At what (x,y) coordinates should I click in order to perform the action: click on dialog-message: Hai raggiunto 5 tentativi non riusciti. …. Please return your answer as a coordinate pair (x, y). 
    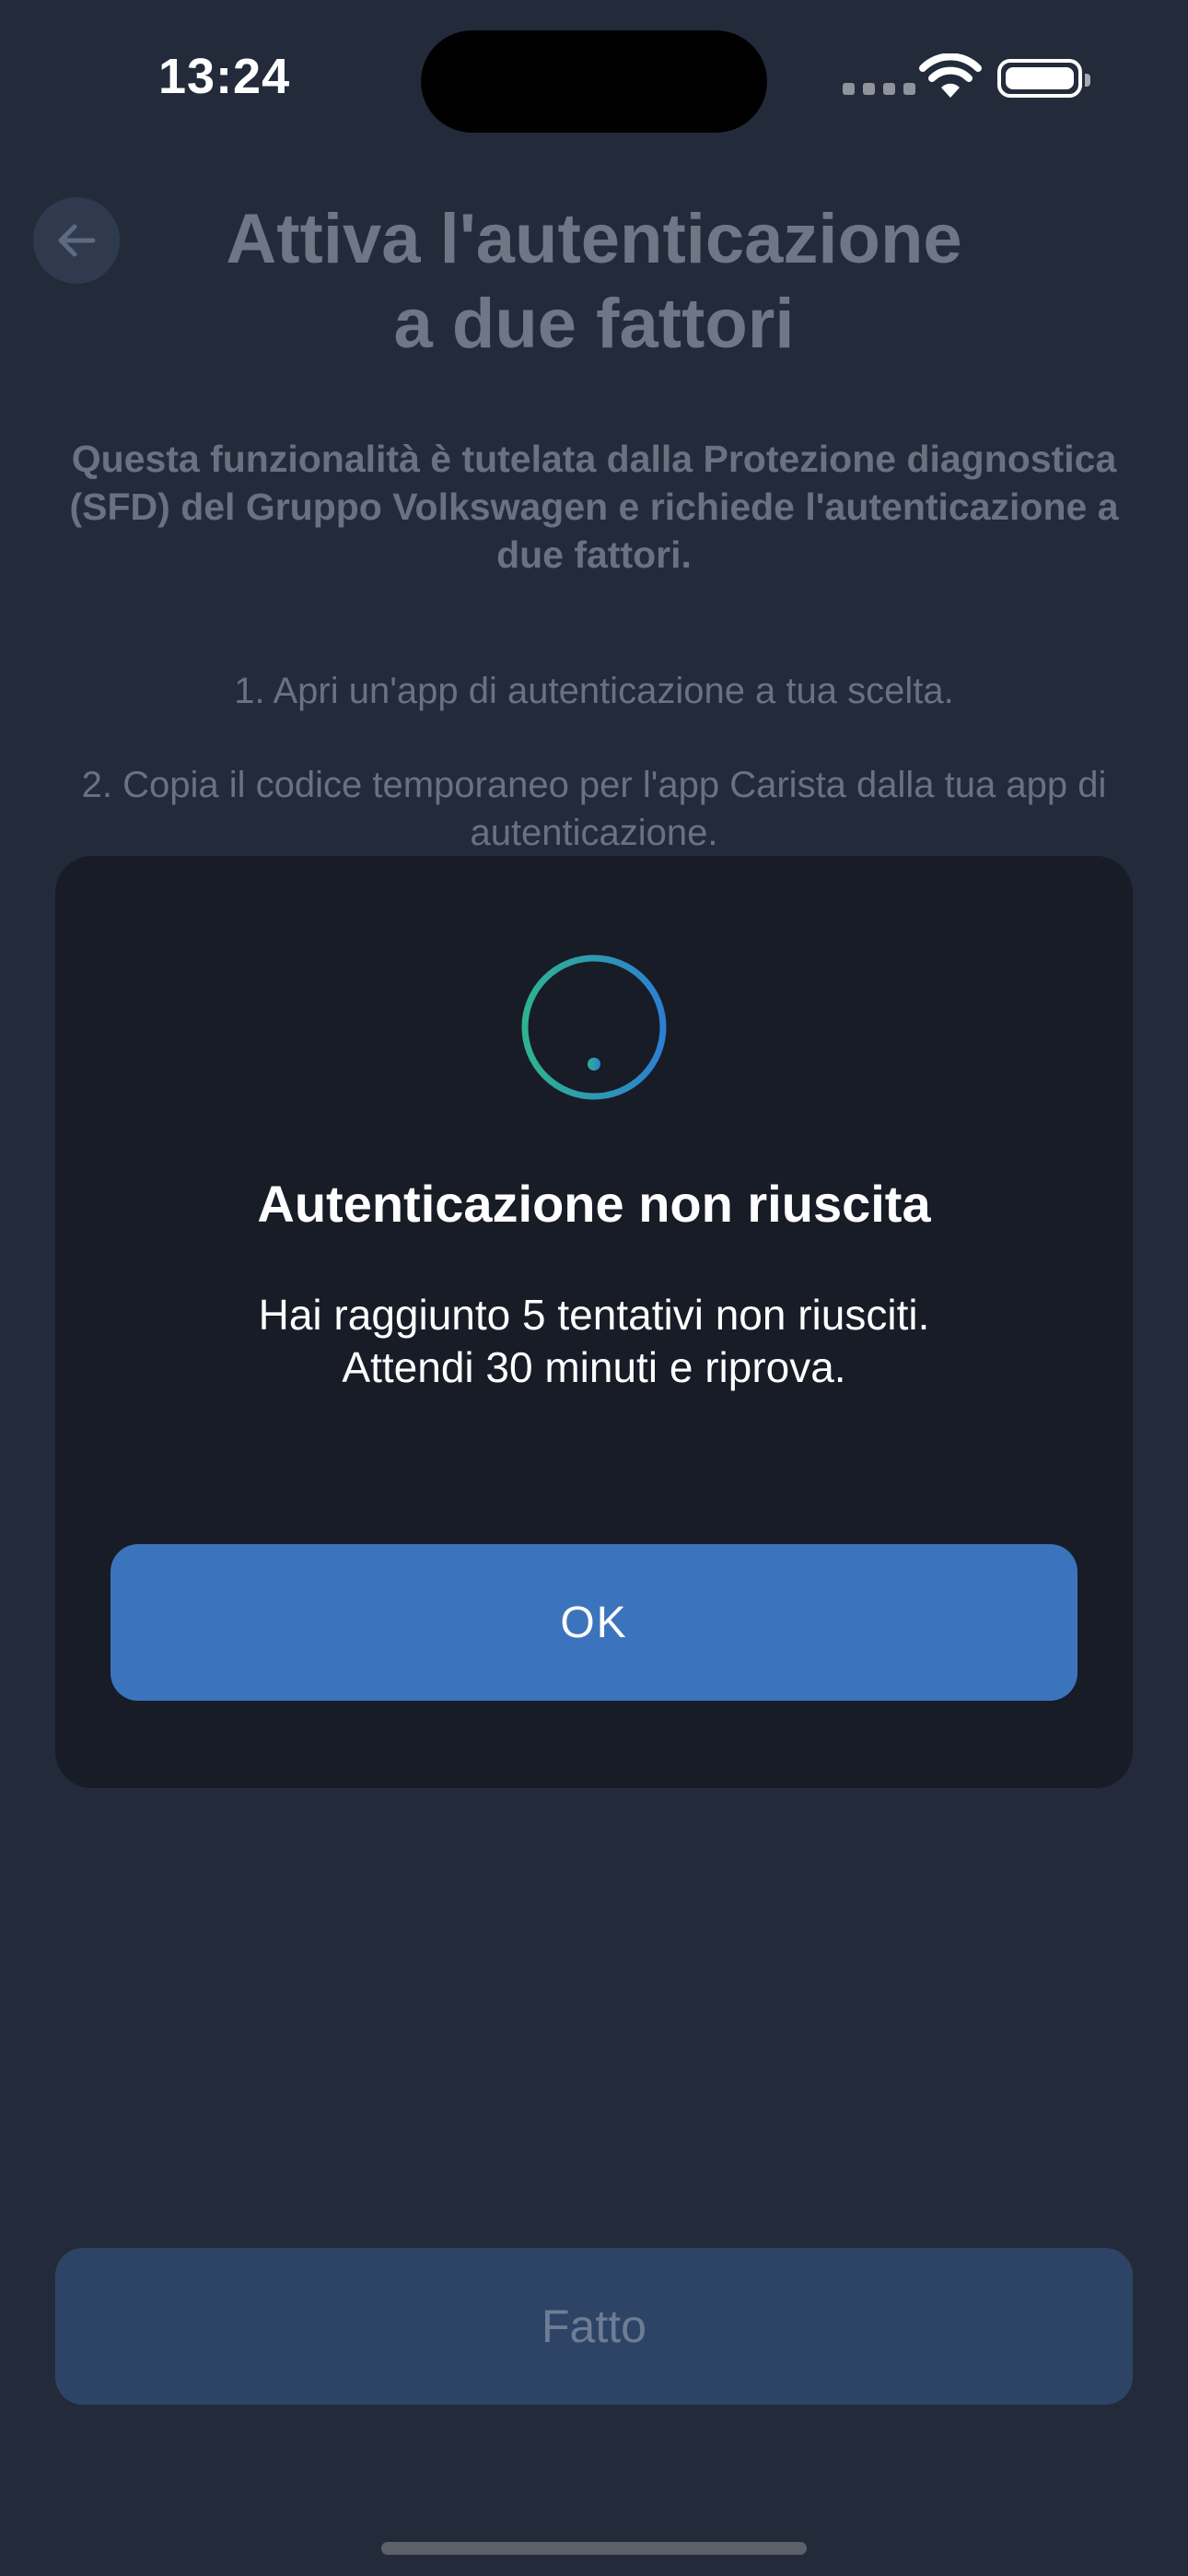
    Looking at the image, I should click on (594, 1341).